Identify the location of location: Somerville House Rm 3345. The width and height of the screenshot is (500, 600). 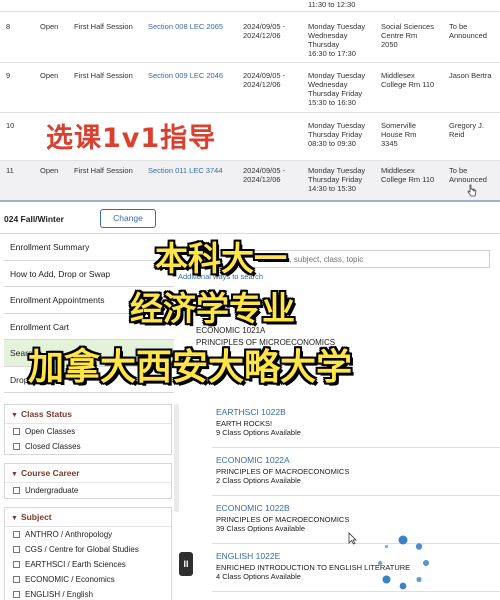
(398, 134).